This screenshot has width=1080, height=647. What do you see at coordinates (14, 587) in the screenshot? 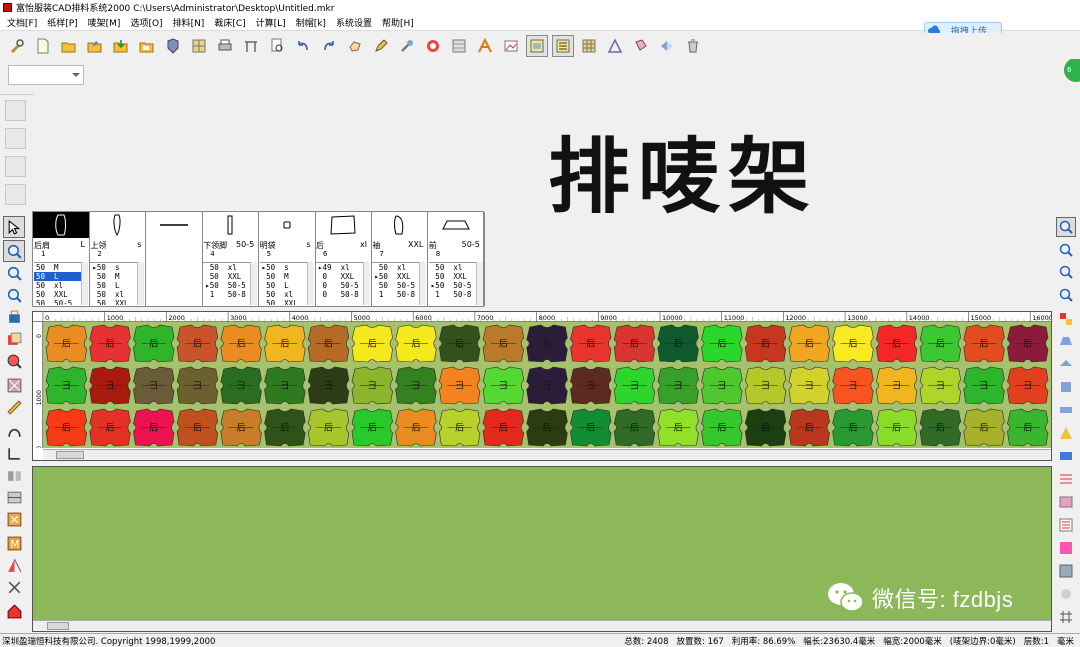
I see `grade-tool` at bounding box center [14, 587].